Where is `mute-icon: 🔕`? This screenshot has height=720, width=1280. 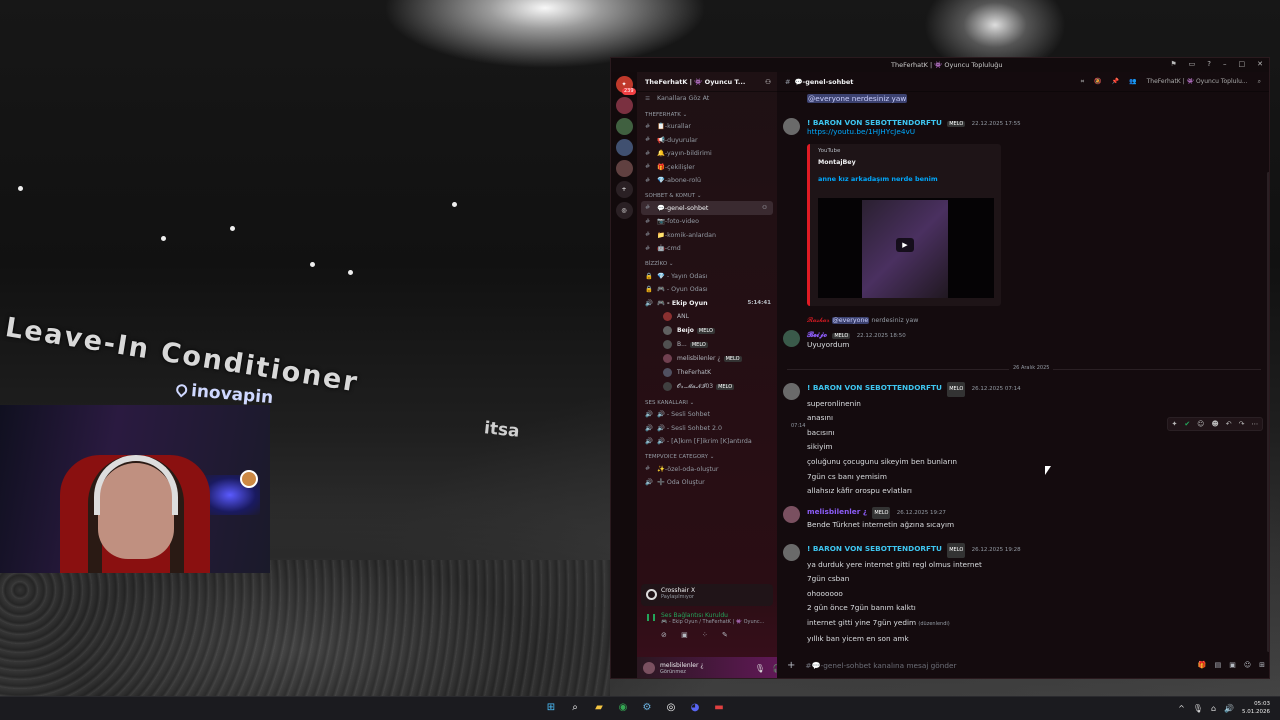
mute-icon: 🔕 is located at coordinates (1097, 82).